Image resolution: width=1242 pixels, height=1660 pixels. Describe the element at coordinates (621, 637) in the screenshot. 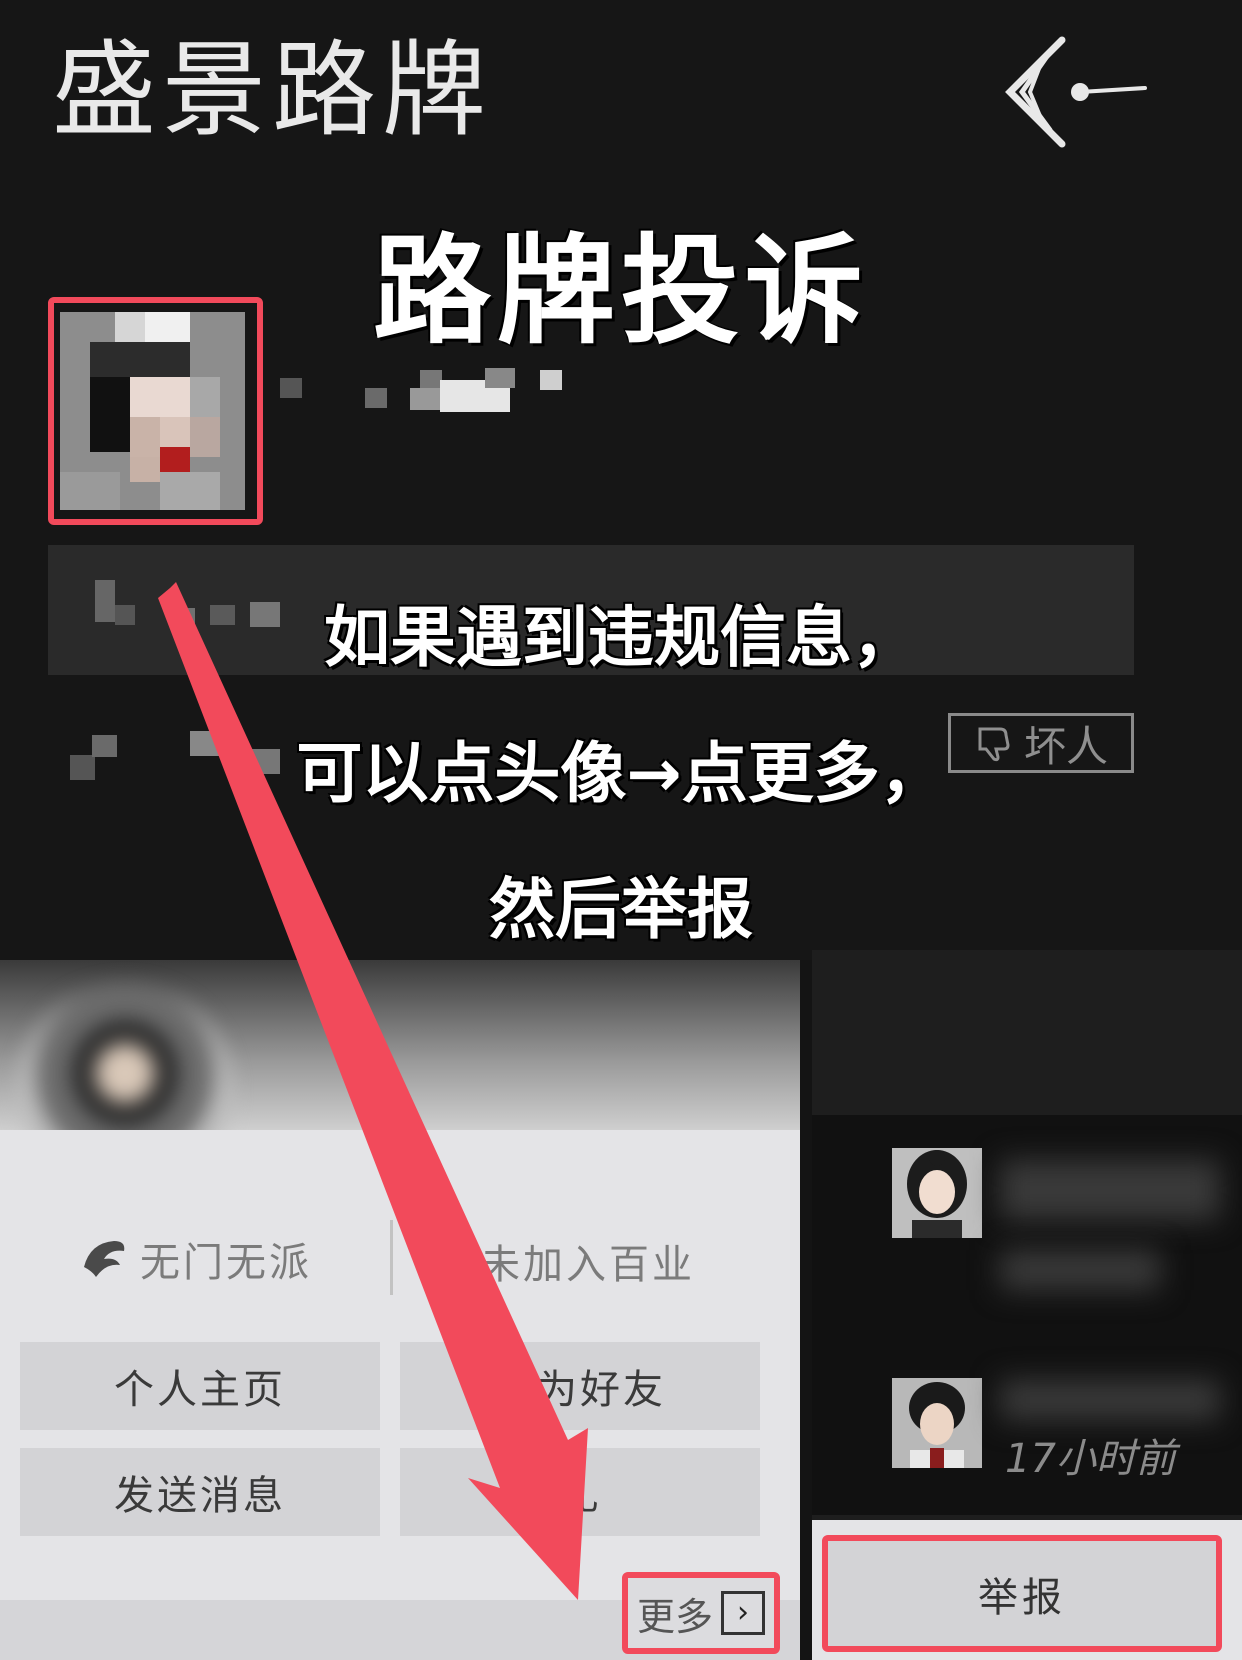

I see `annotation-line-1: 如果遇到违规信息，` at that location.